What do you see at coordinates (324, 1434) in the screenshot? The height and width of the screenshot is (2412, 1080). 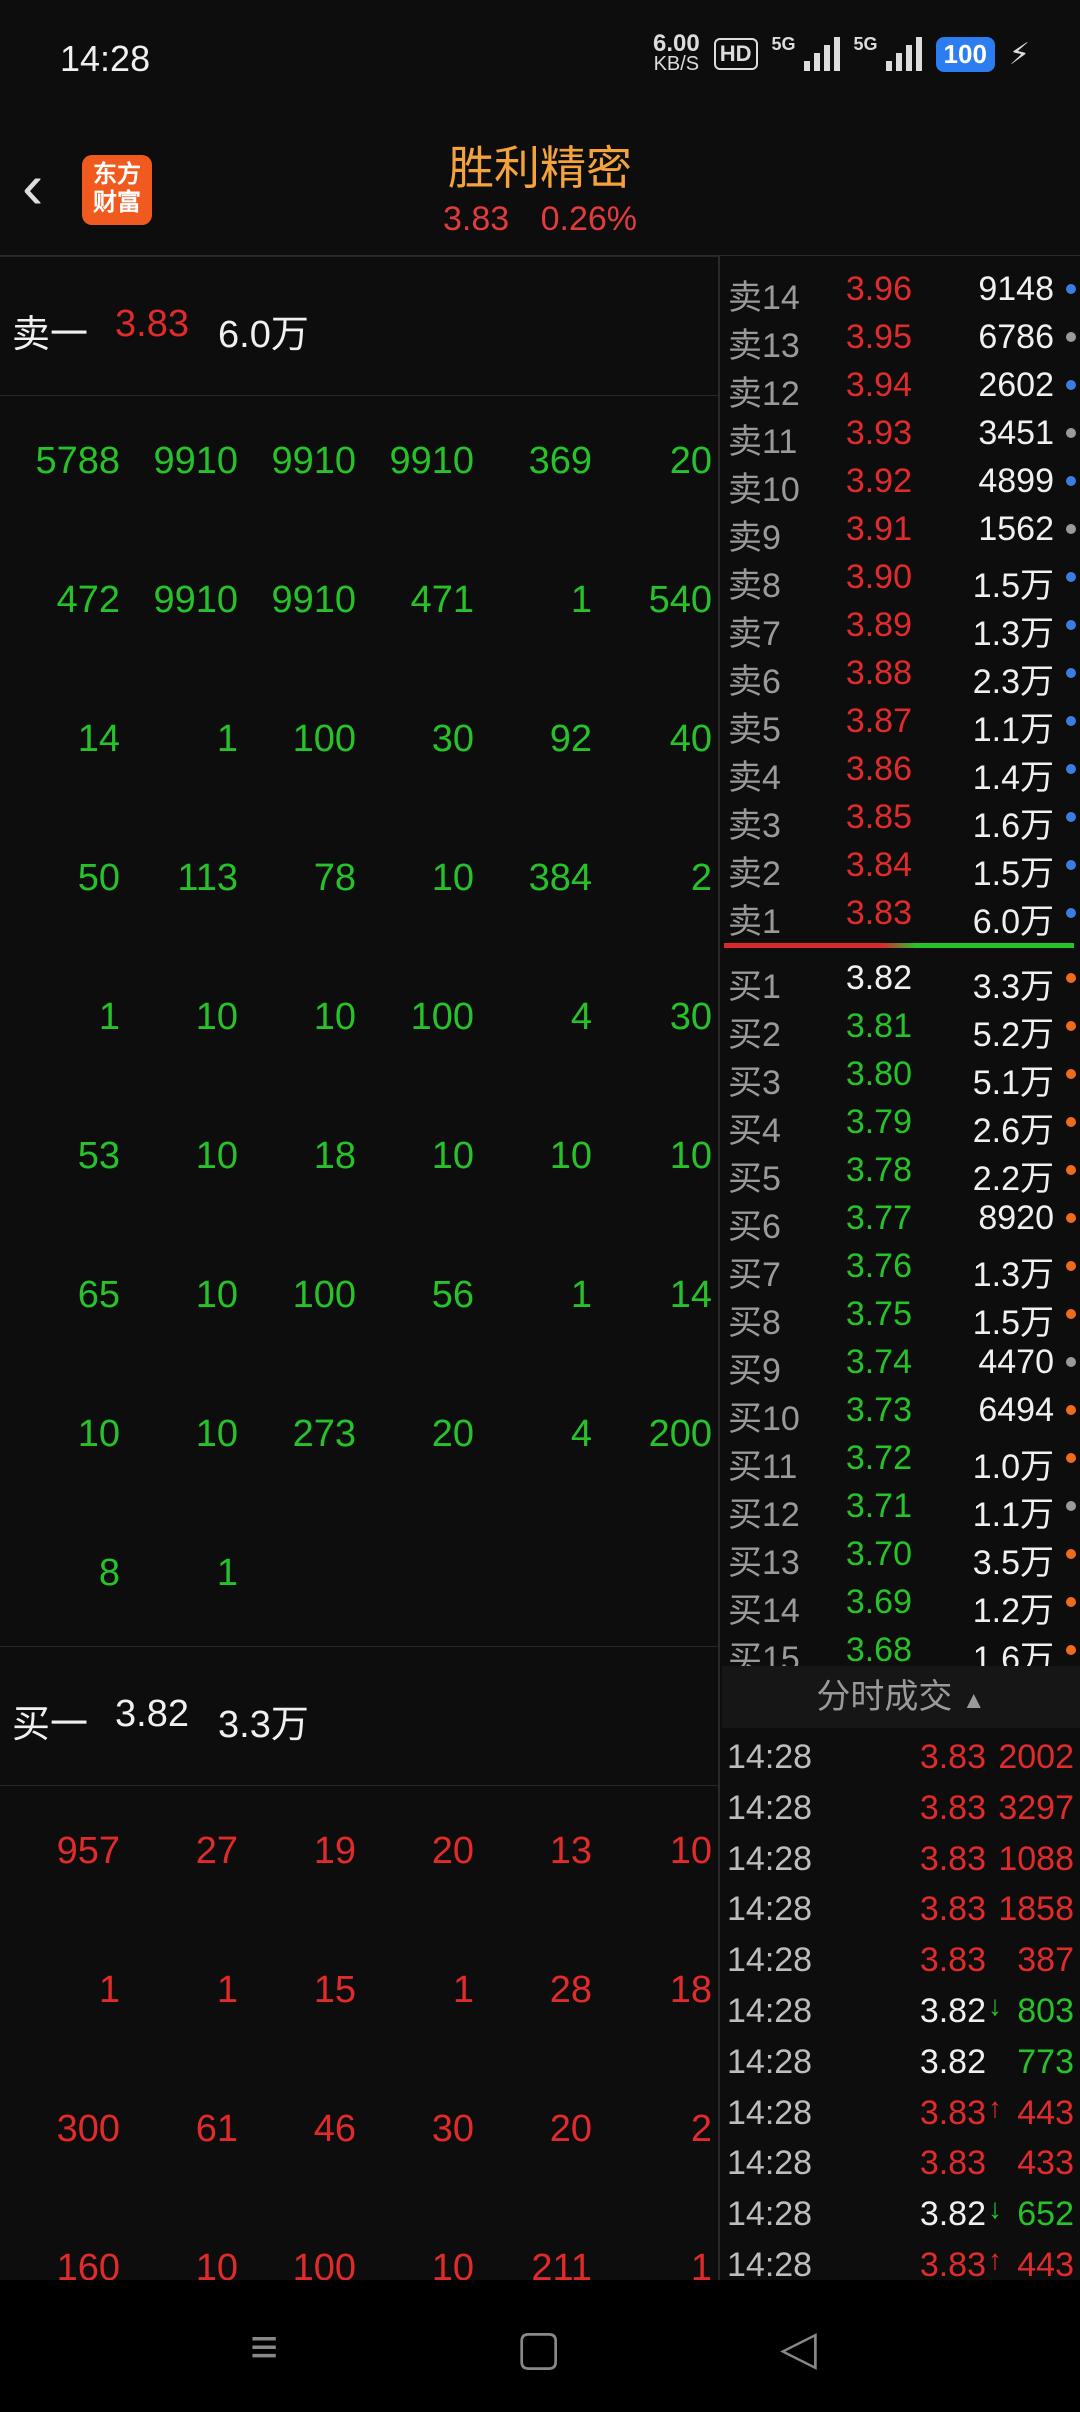 I see `queue-cell: 273` at bounding box center [324, 1434].